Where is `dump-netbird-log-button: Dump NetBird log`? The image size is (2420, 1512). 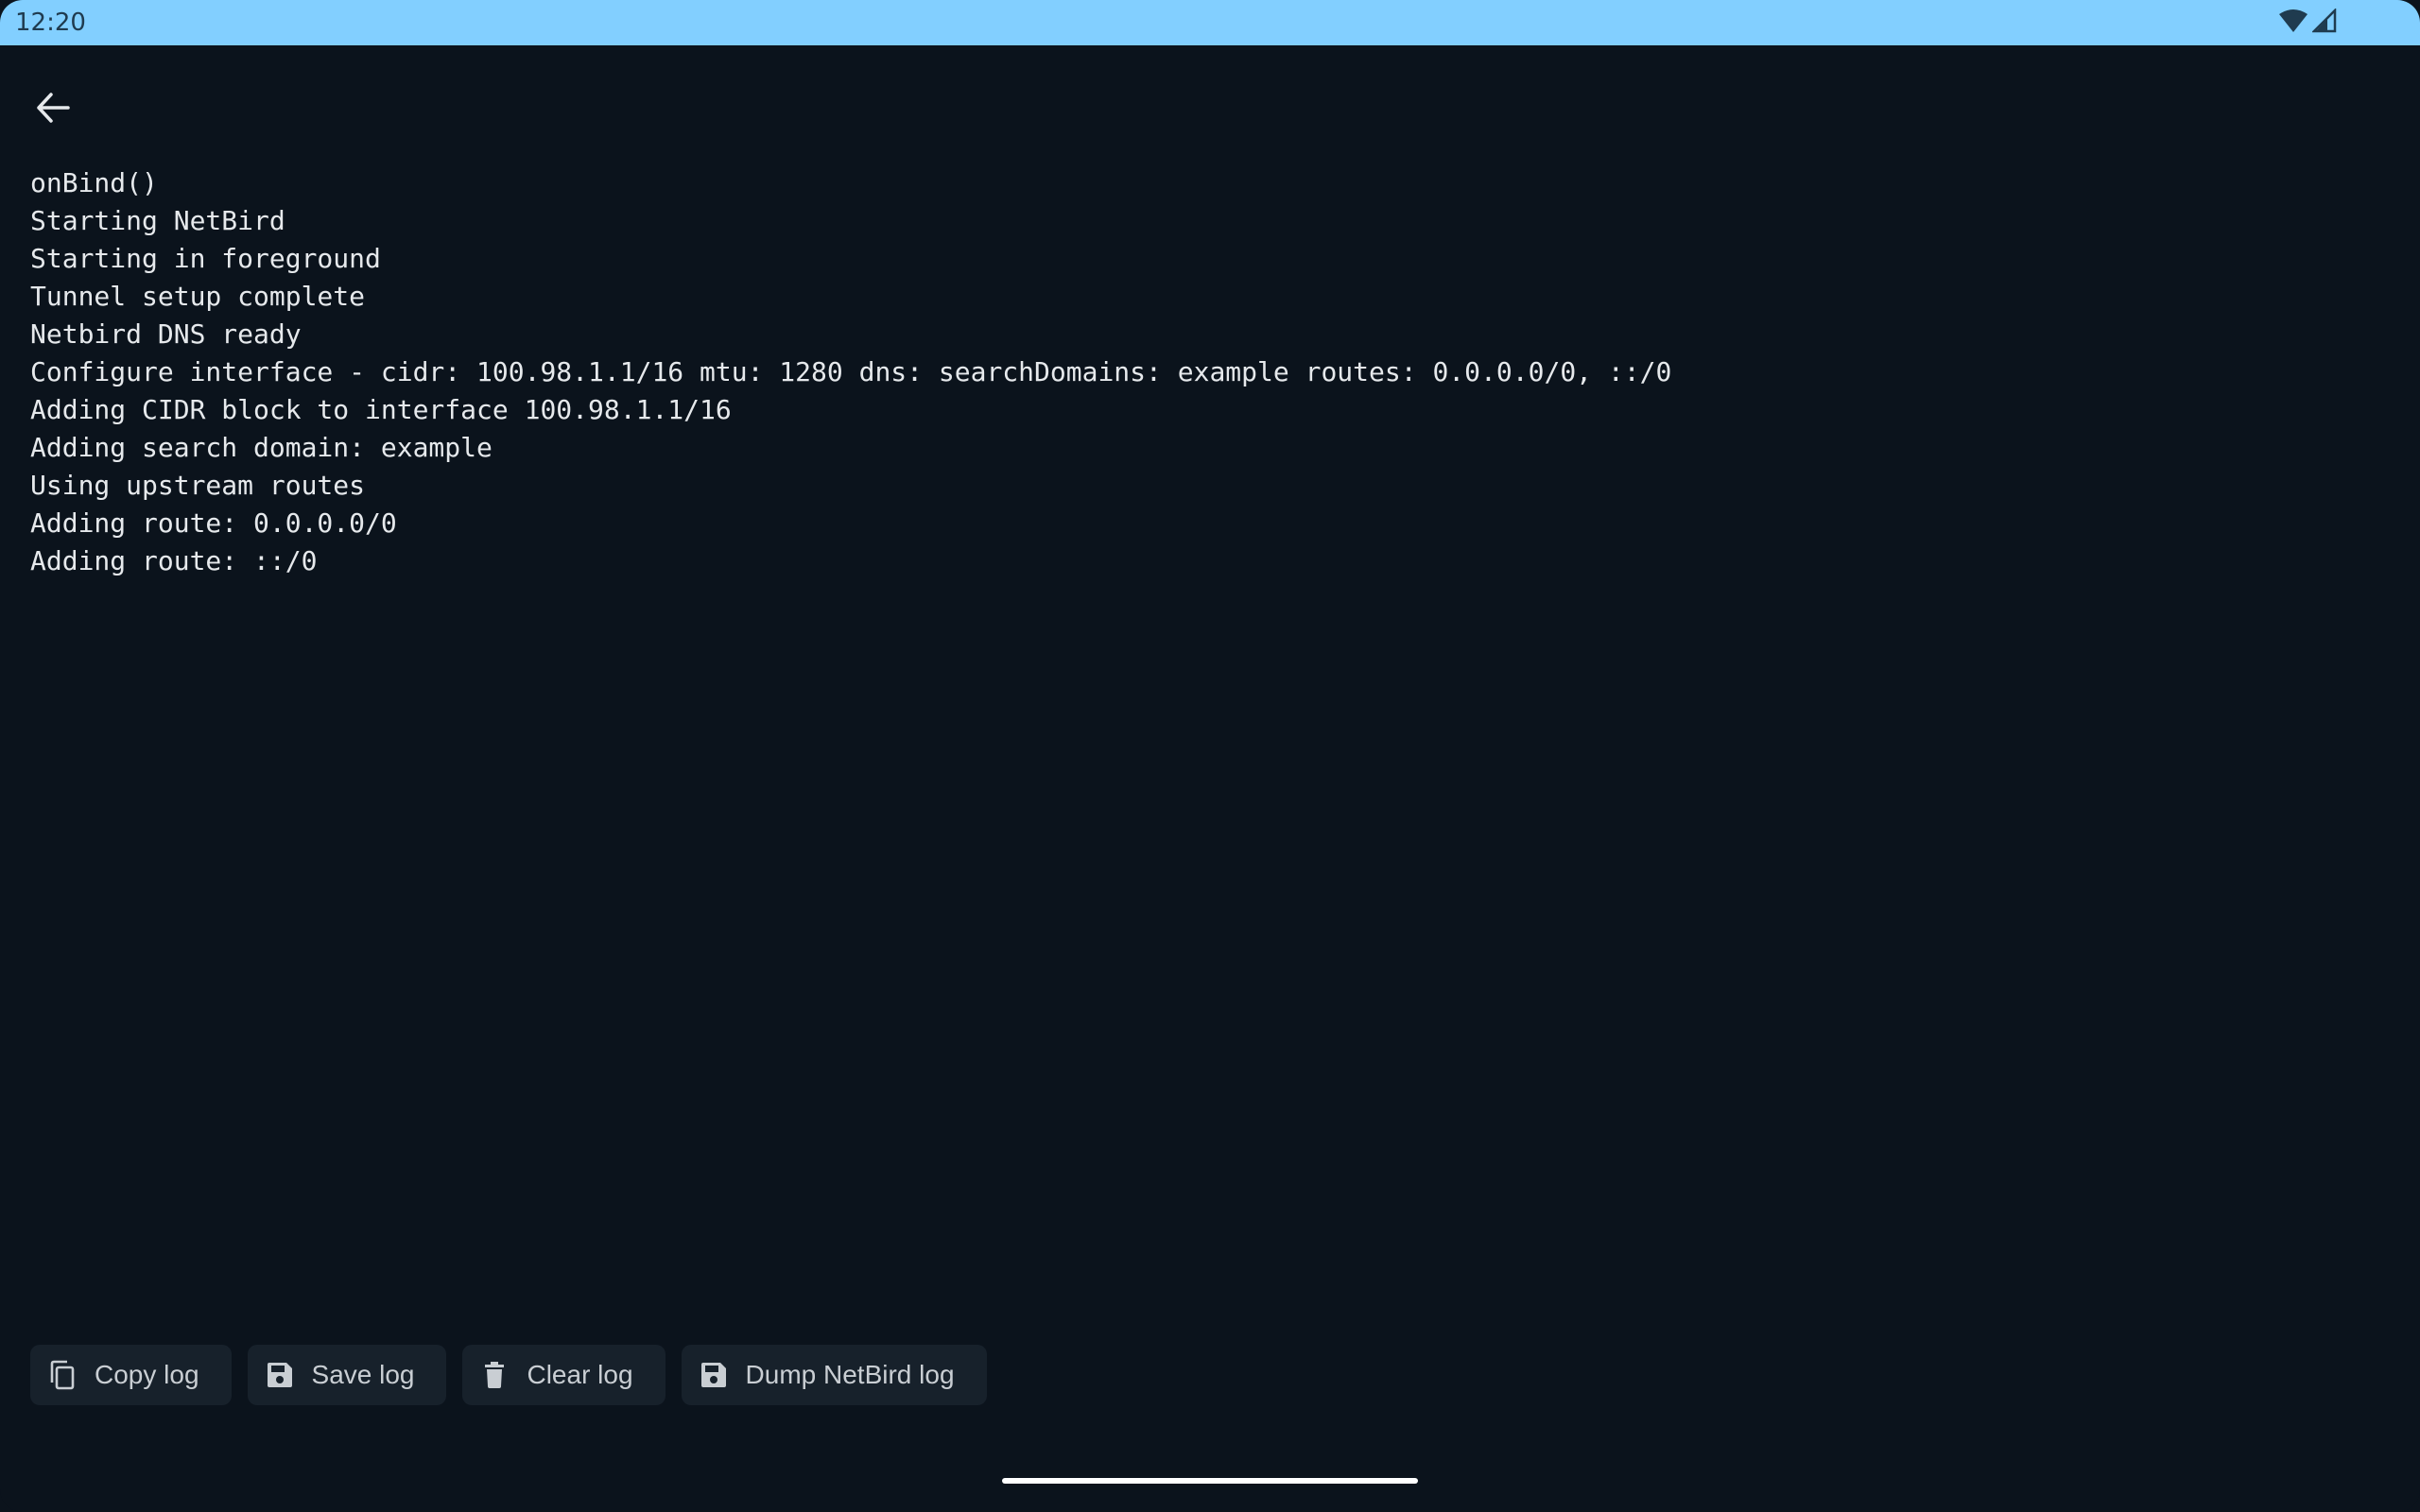 dump-netbird-log-button: Dump NetBird log is located at coordinates (834, 1375).